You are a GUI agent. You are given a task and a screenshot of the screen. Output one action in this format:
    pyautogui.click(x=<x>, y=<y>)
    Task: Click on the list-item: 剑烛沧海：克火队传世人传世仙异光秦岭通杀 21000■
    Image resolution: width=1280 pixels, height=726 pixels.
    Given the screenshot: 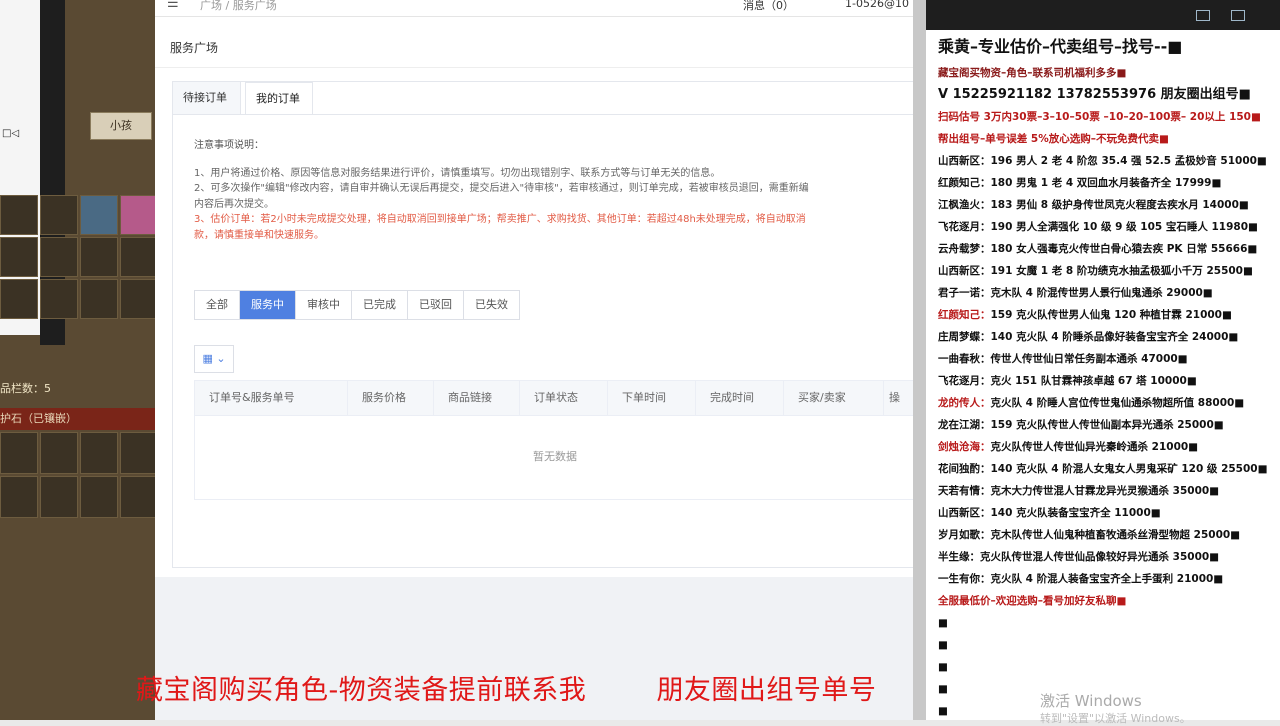 What is the action you would take?
    pyautogui.click(x=1109, y=447)
    